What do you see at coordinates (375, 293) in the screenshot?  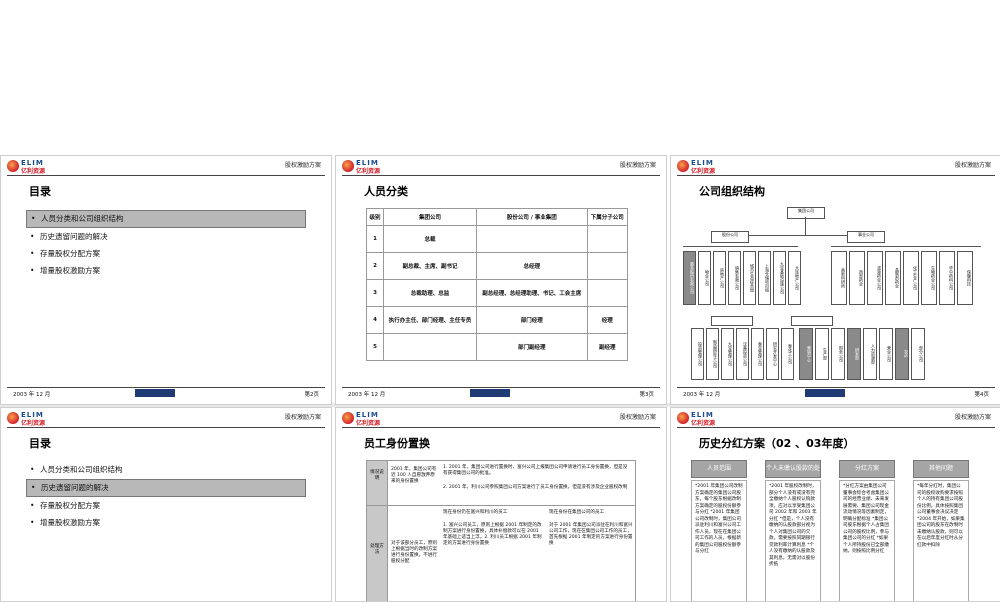 I see `table-cell: 3` at bounding box center [375, 293].